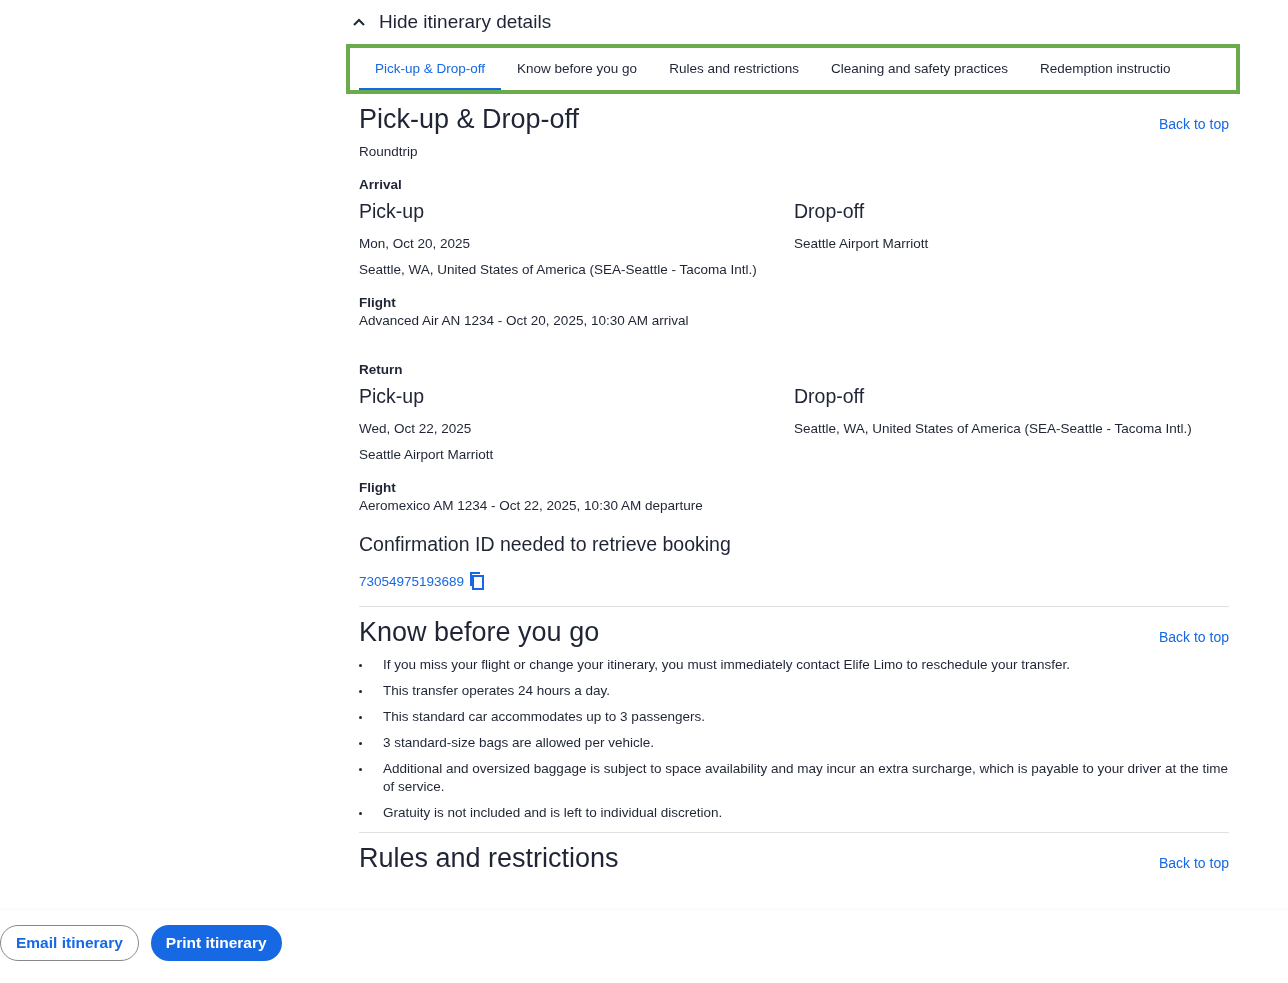  Describe the element at coordinates (359, 22) in the screenshot. I see `chevron-icon` at that location.